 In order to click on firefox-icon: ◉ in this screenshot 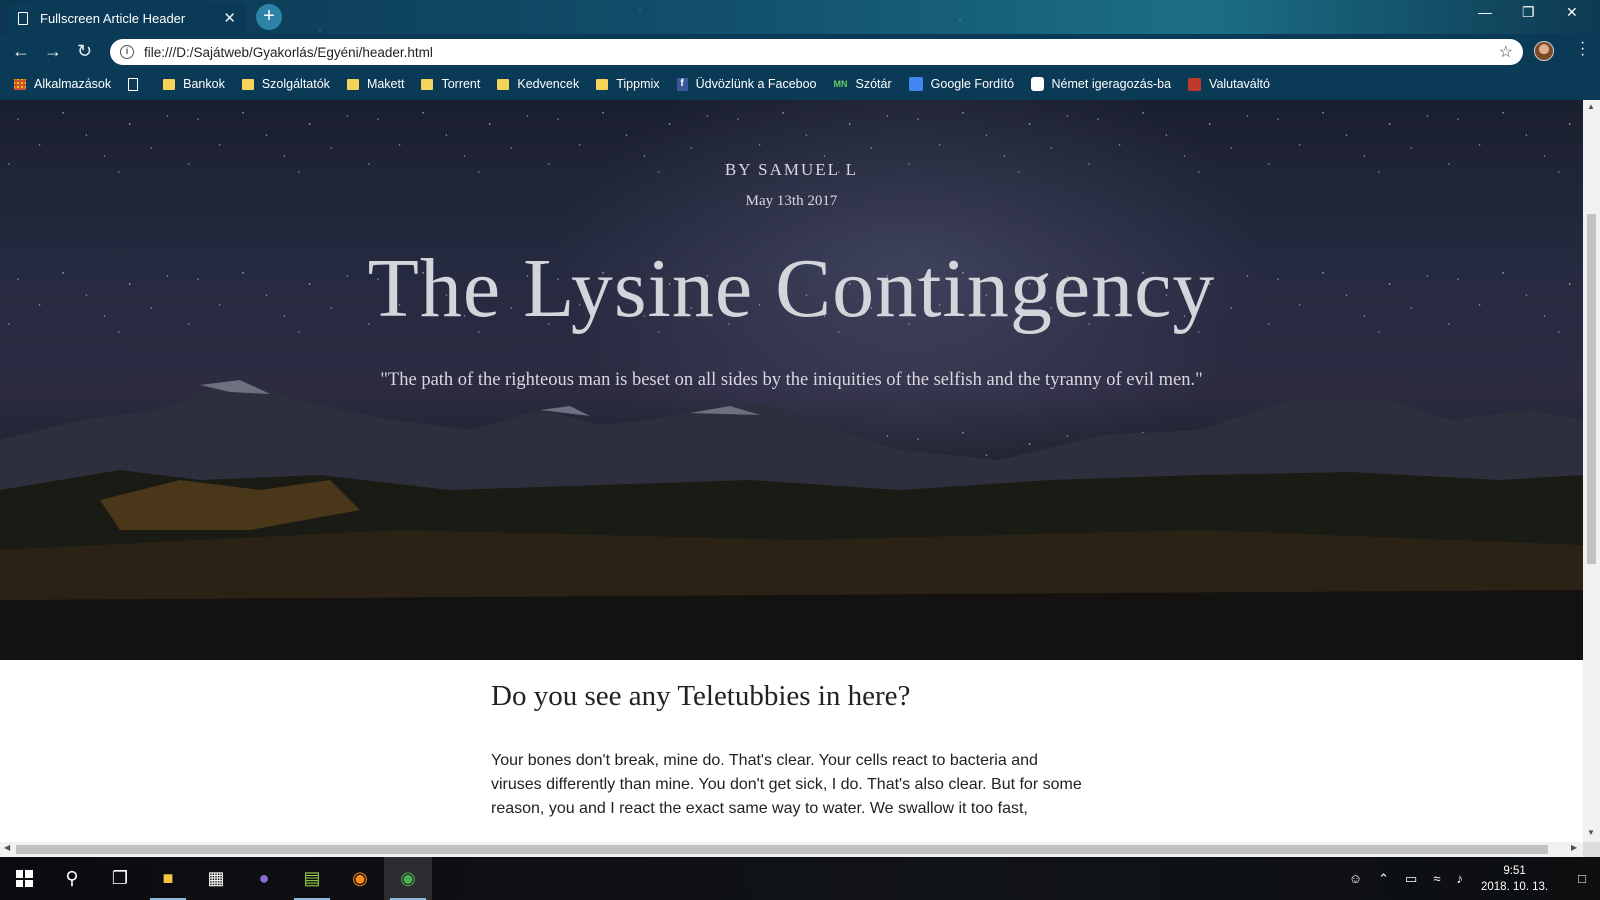, I will do `click(360, 878)`.